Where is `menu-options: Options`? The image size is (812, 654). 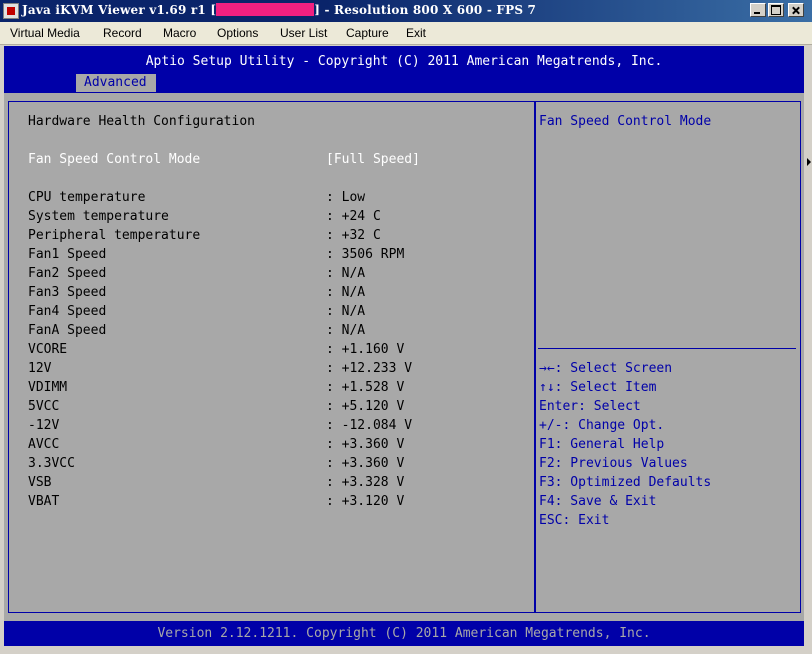
menu-options: Options is located at coordinates (237, 33).